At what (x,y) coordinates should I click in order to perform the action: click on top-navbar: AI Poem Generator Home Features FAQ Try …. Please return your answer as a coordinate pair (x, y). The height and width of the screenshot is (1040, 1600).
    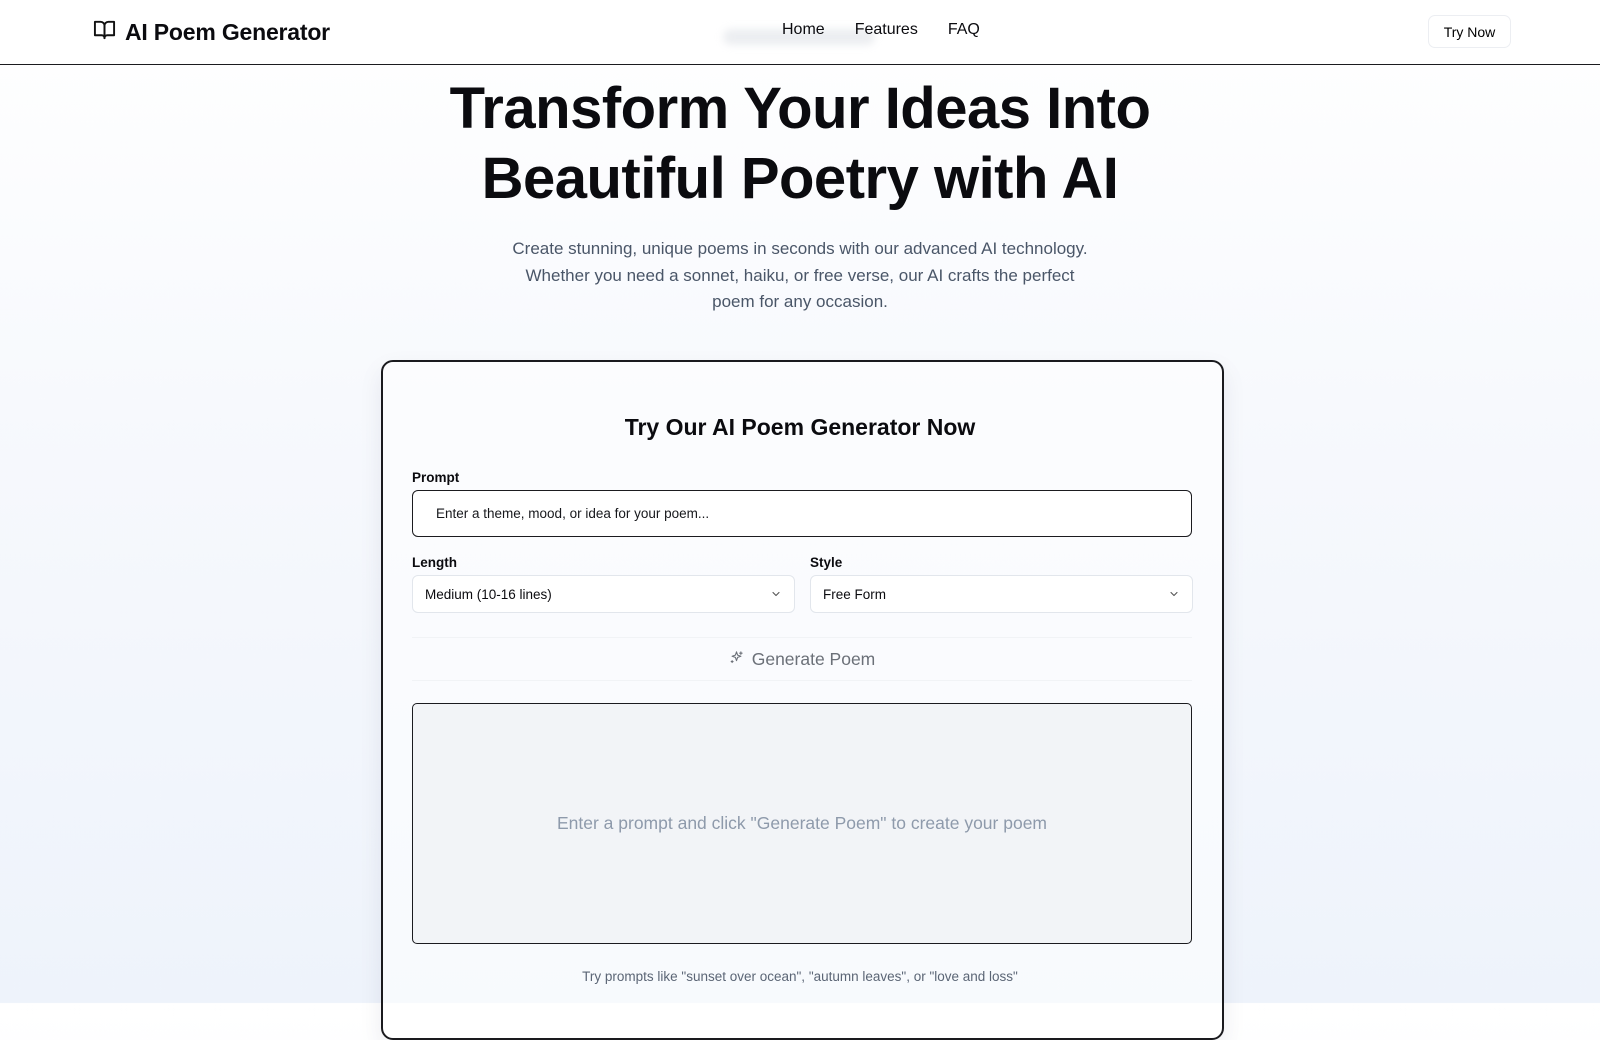
    Looking at the image, I should click on (800, 32).